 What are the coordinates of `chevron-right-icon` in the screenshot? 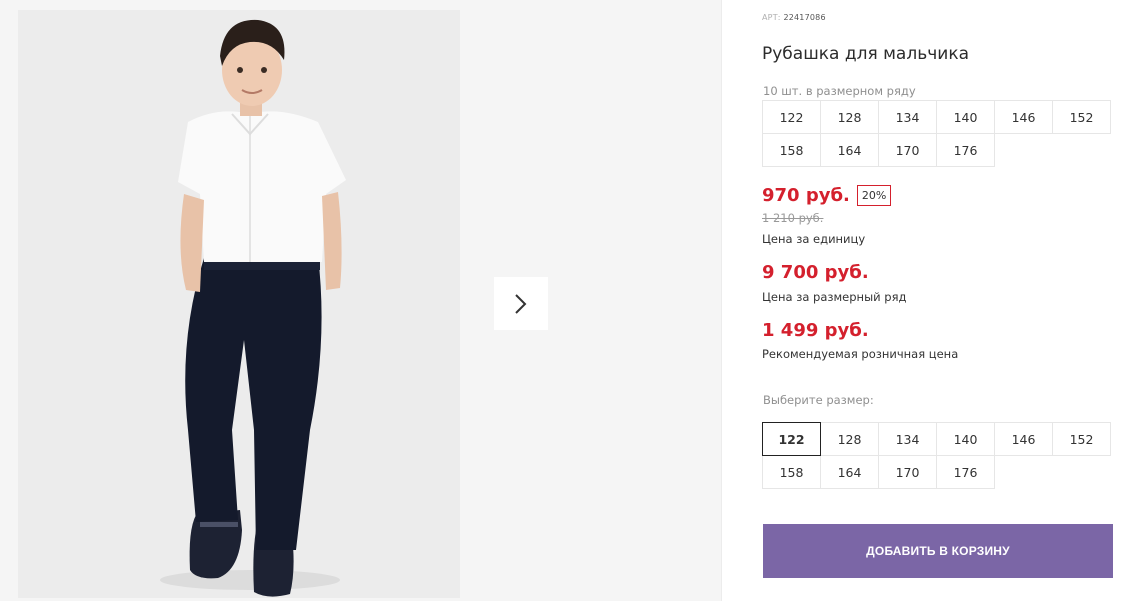 It's located at (521, 303).